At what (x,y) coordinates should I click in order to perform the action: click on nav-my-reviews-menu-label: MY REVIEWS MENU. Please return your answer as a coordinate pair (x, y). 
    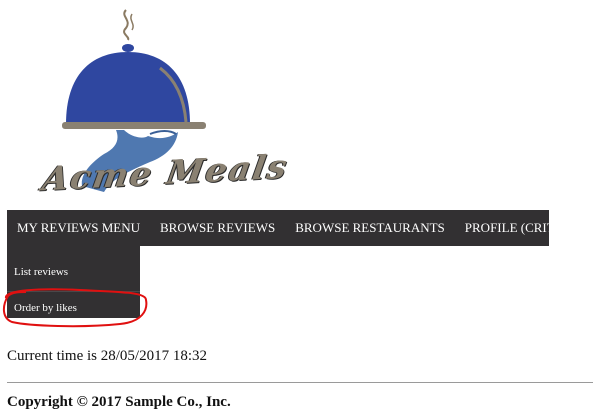
    Looking at the image, I should click on (79, 227).